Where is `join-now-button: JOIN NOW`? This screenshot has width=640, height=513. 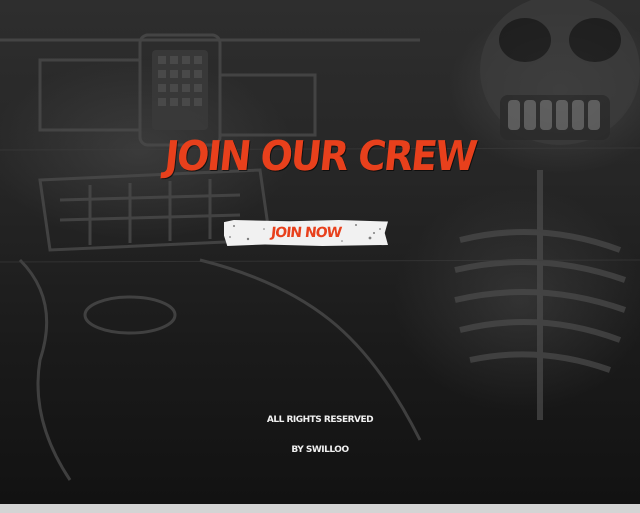
join-now-button: JOIN NOW is located at coordinates (306, 233).